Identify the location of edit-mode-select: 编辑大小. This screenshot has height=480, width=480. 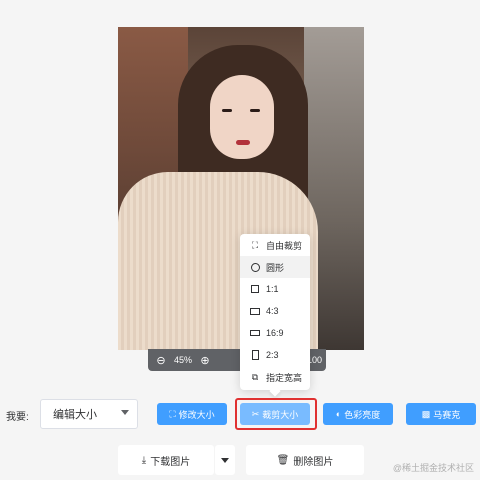
(89, 414).